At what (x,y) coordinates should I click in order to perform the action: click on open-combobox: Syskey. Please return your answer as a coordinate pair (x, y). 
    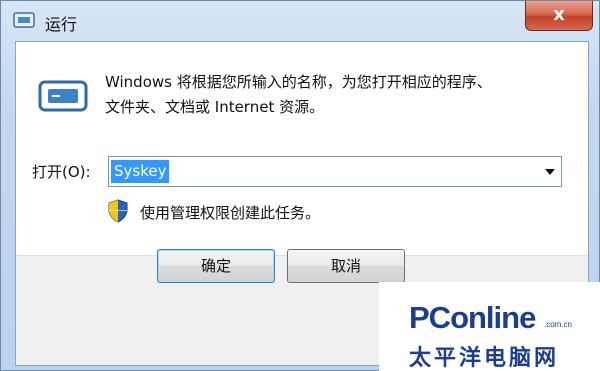
    Looking at the image, I should click on (335, 171).